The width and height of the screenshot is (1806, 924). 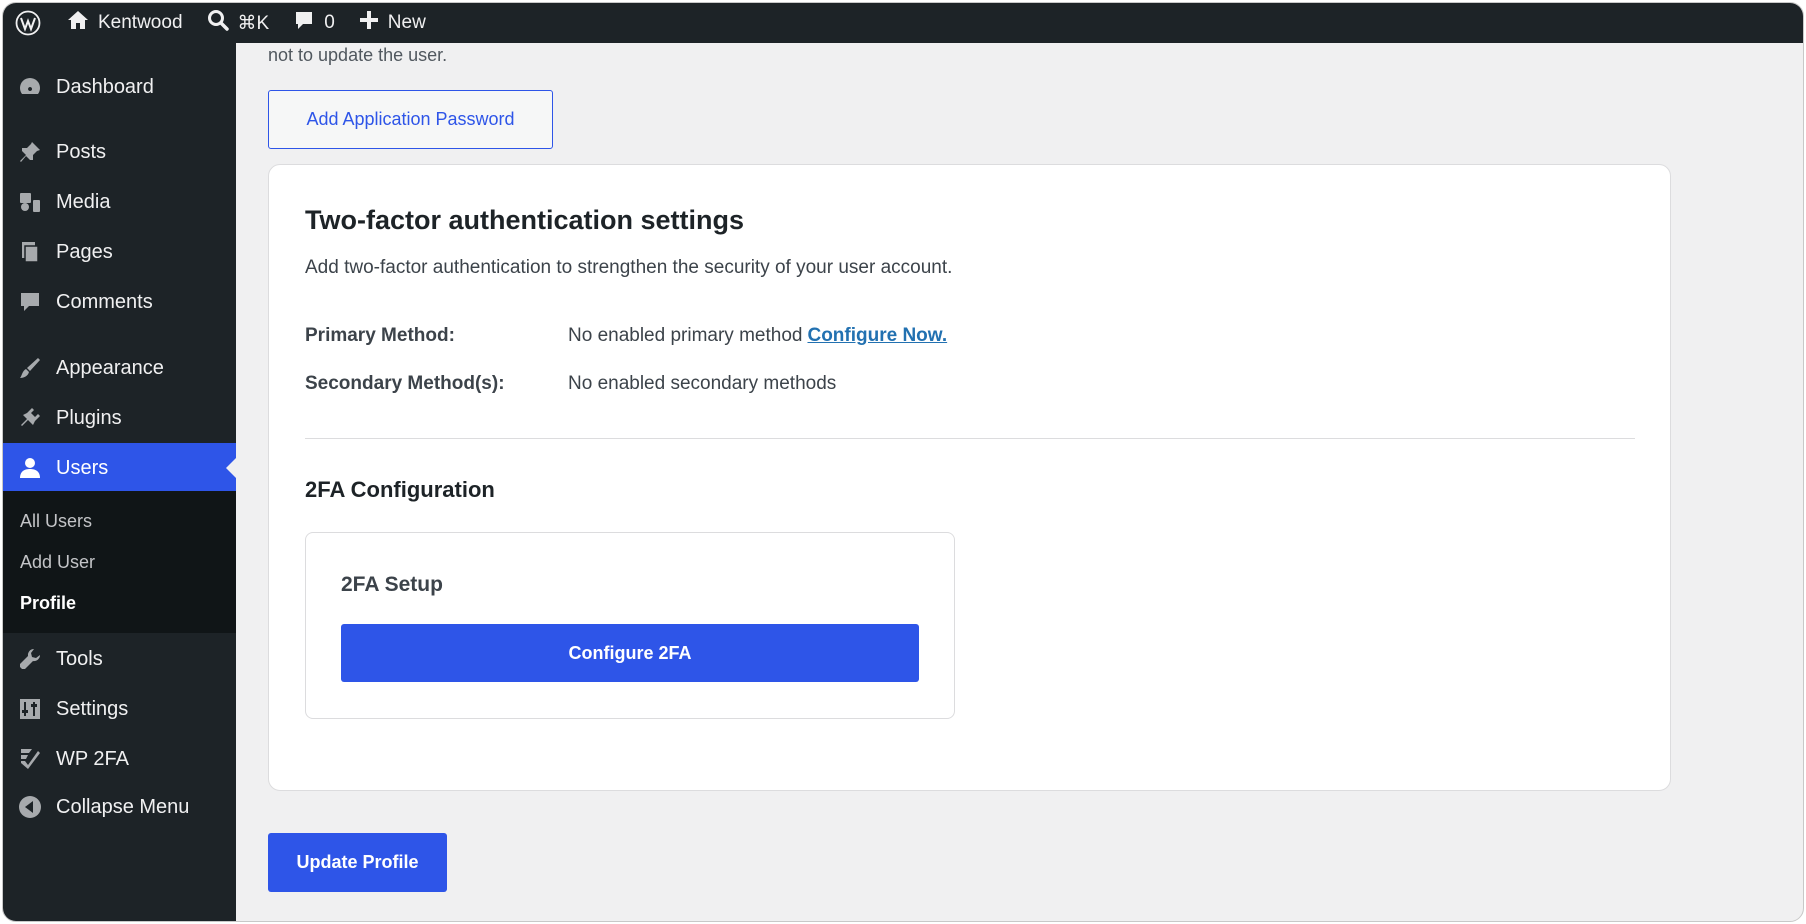 What do you see at coordinates (119, 659) in the screenshot?
I see `sidebar-item-tools: Tools` at bounding box center [119, 659].